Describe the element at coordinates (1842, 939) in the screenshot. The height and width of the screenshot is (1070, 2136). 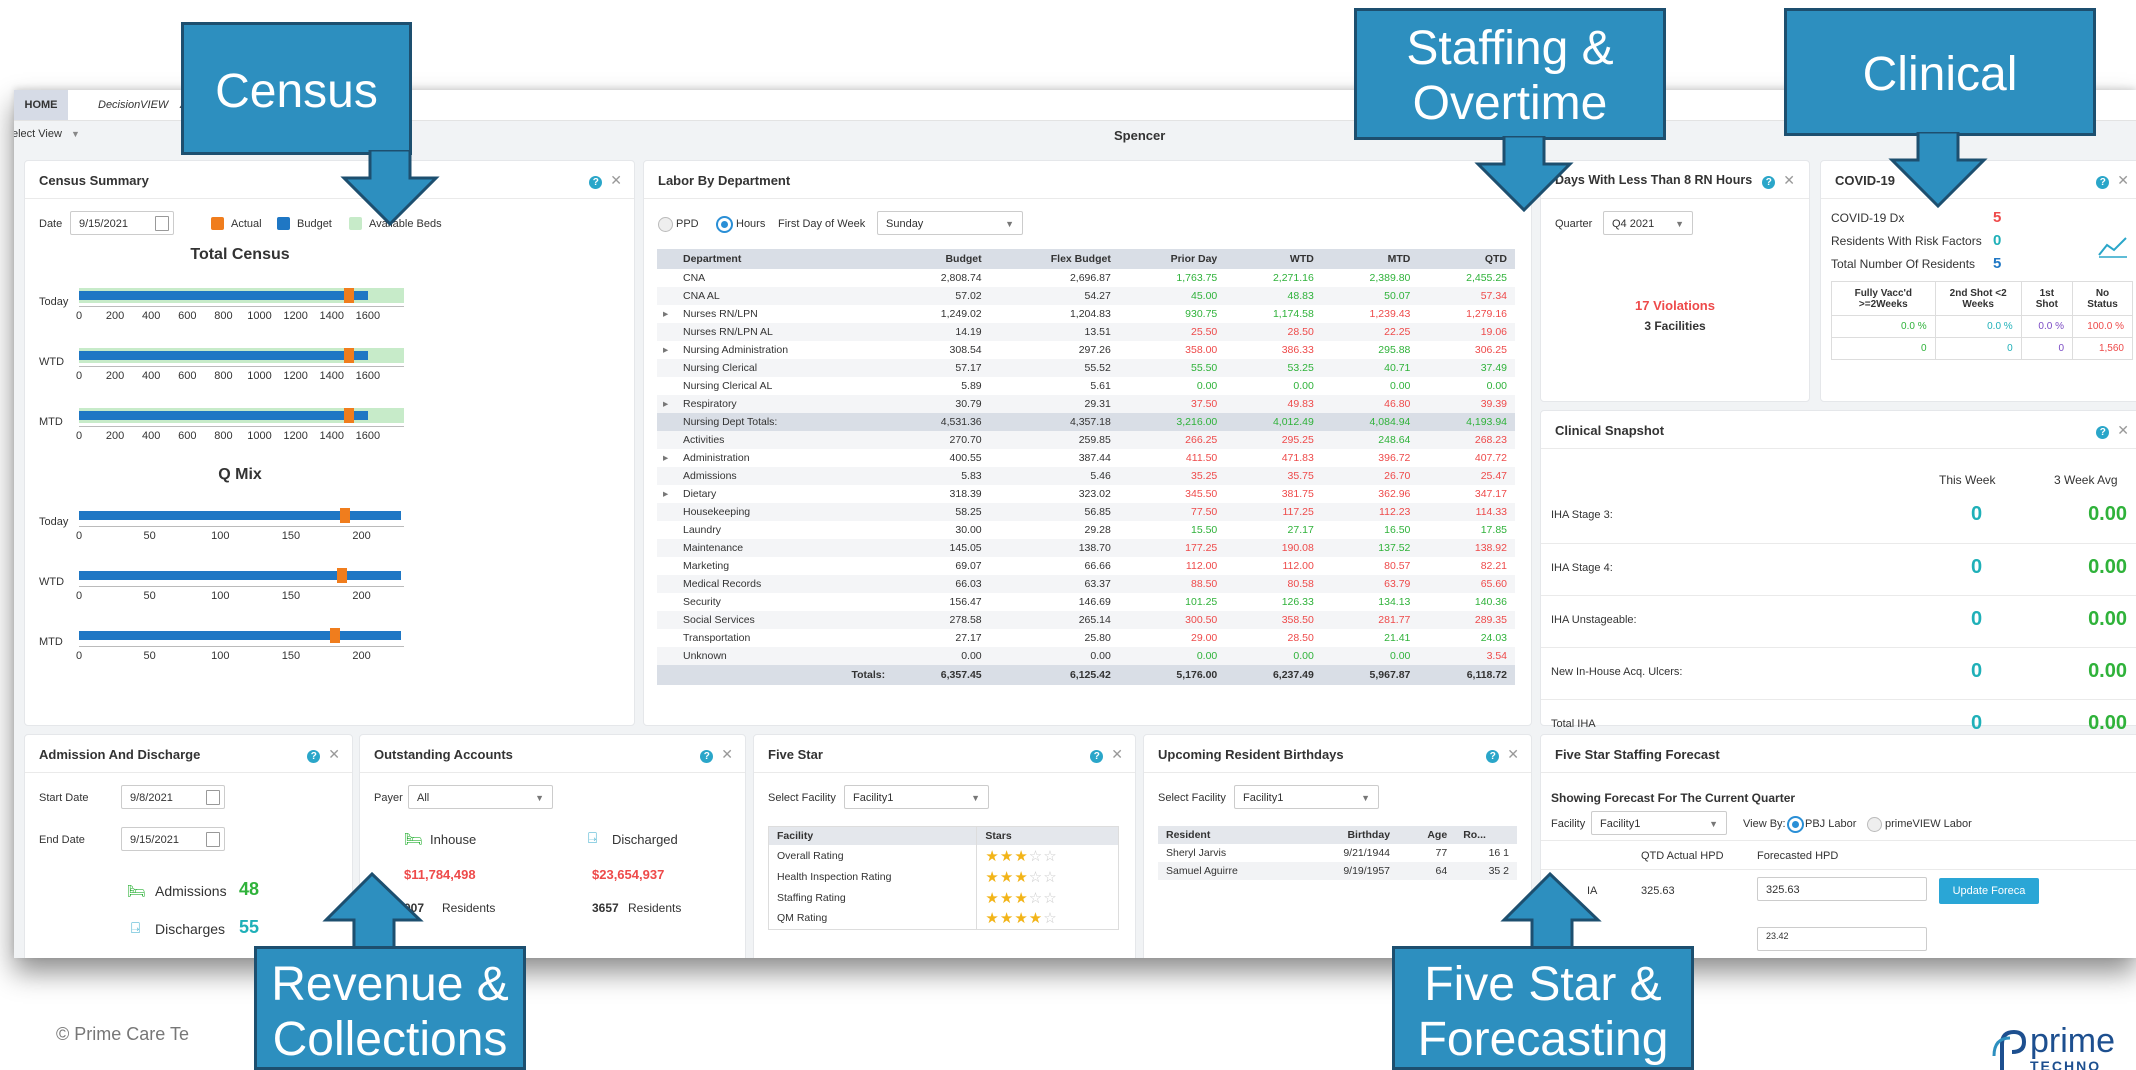
I see `forecast-input: 23.42` at that location.